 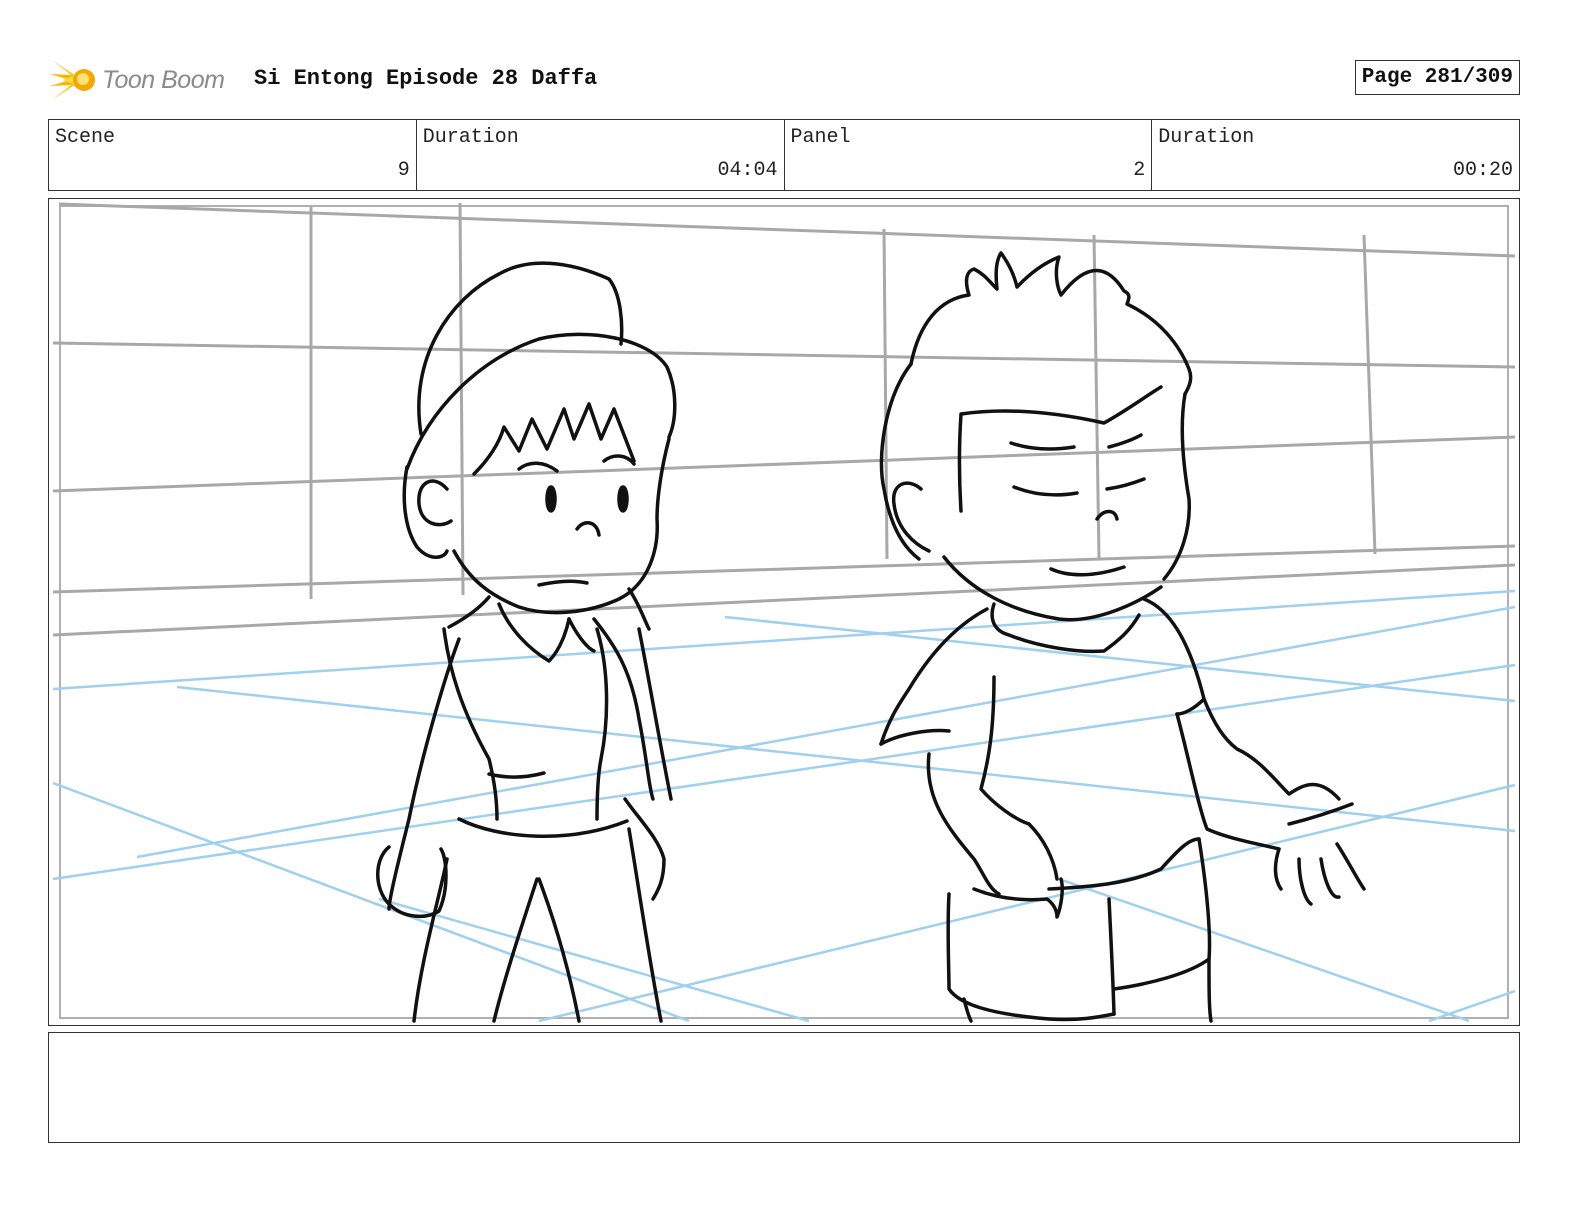 What do you see at coordinates (969, 155) in the screenshot?
I see `panel-cell: Panel 2` at bounding box center [969, 155].